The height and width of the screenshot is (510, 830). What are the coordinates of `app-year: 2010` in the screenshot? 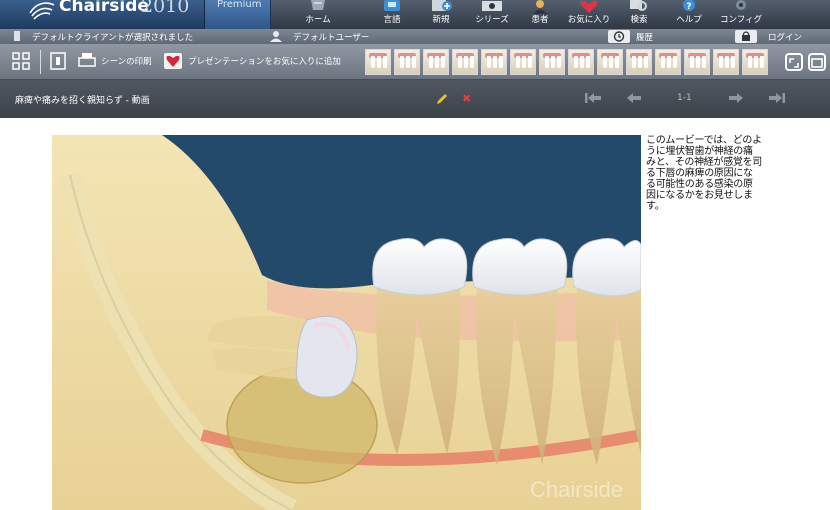 It's located at (165, 8).